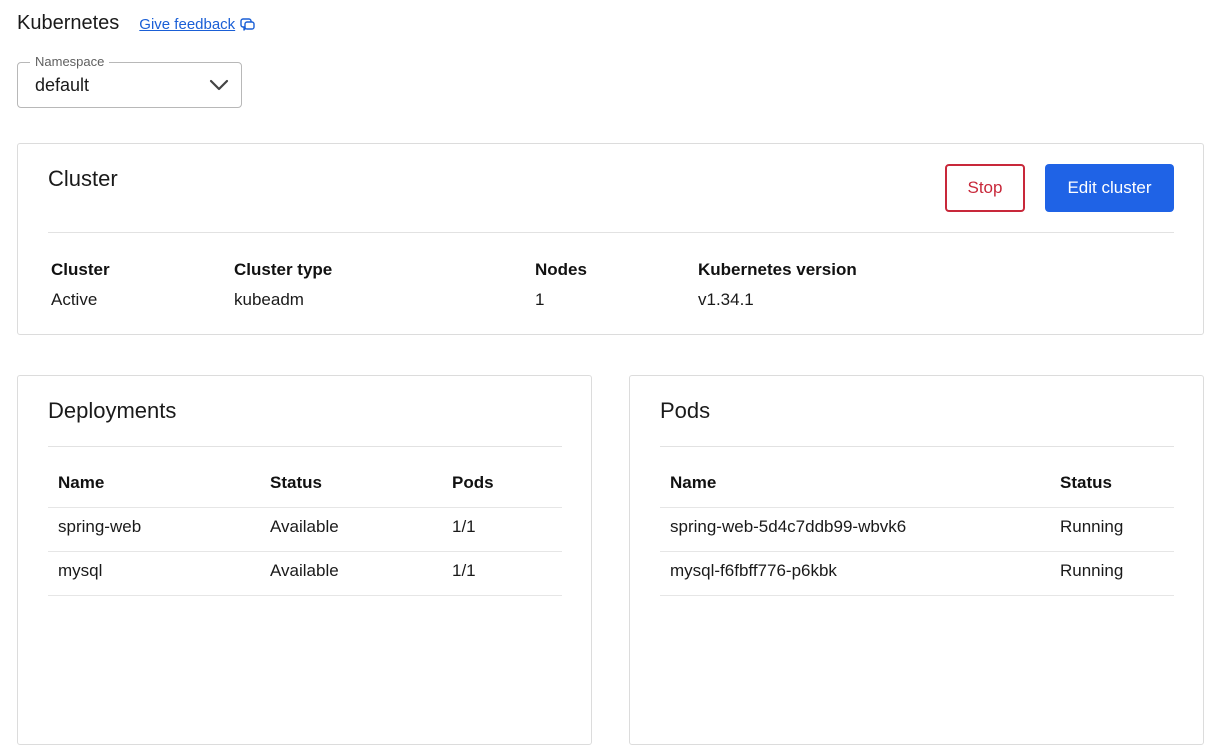 The height and width of the screenshot is (745, 1217). What do you see at coordinates (68, 23) in the screenshot?
I see `page-title: Kubernetes` at bounding box center [68, 23].